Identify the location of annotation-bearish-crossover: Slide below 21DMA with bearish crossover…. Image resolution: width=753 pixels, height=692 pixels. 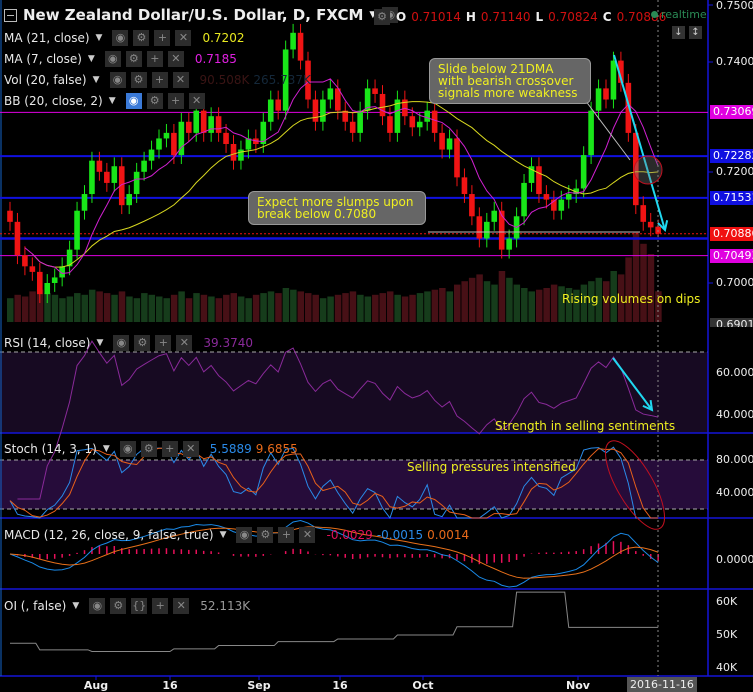
(510, 81).